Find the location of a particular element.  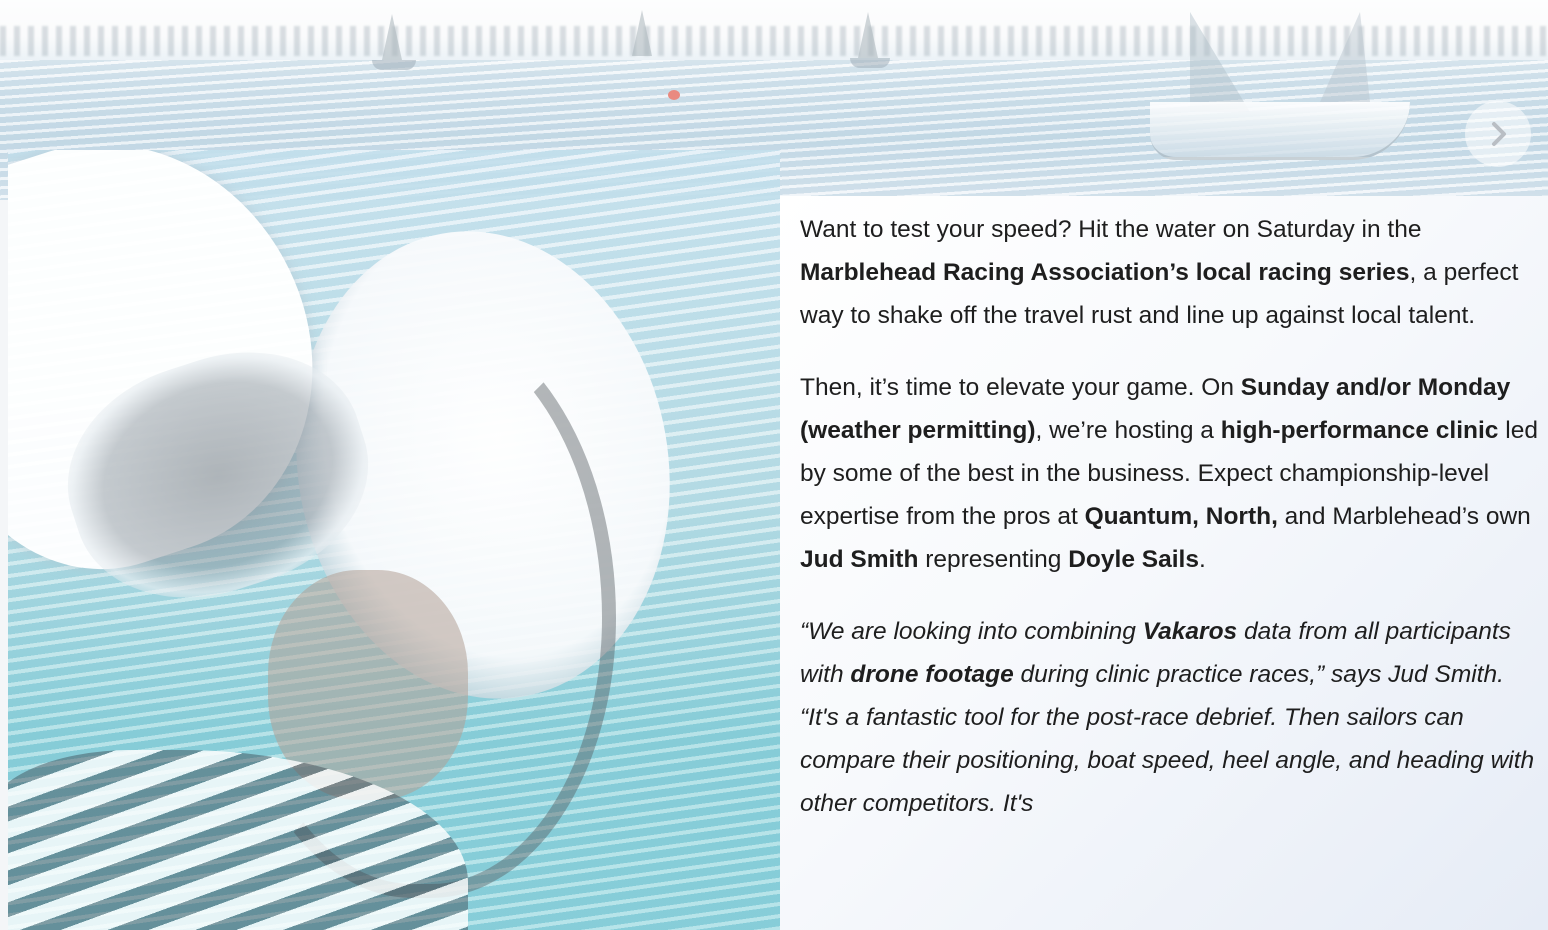

text: Then, it’s time to elevate your game. On is located at coordinates (1020, 387).